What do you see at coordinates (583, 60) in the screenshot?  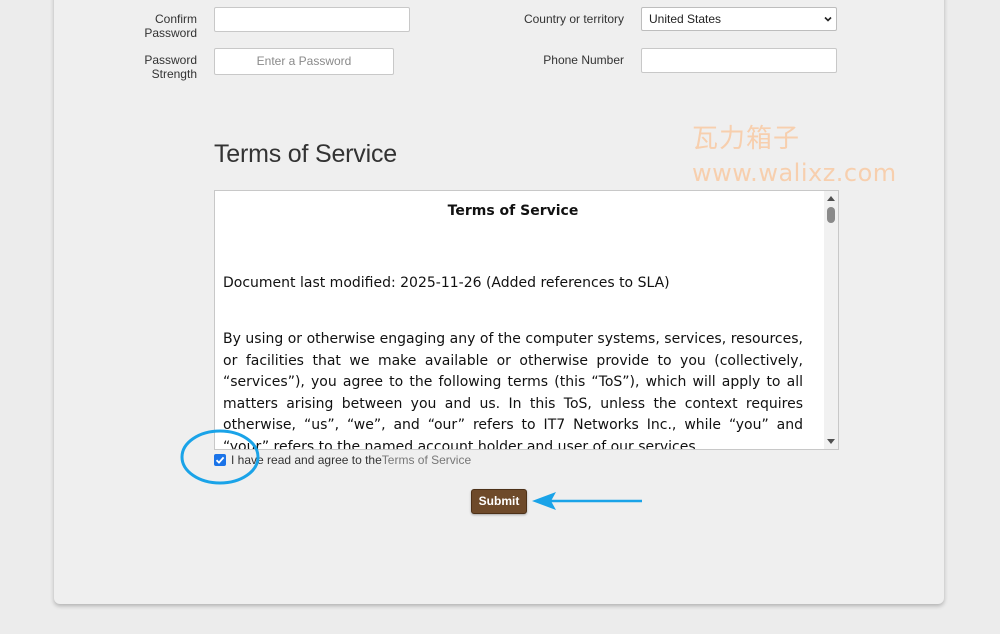 I see `phone-number-label: Phone Number` at bounding box center [583, 60].